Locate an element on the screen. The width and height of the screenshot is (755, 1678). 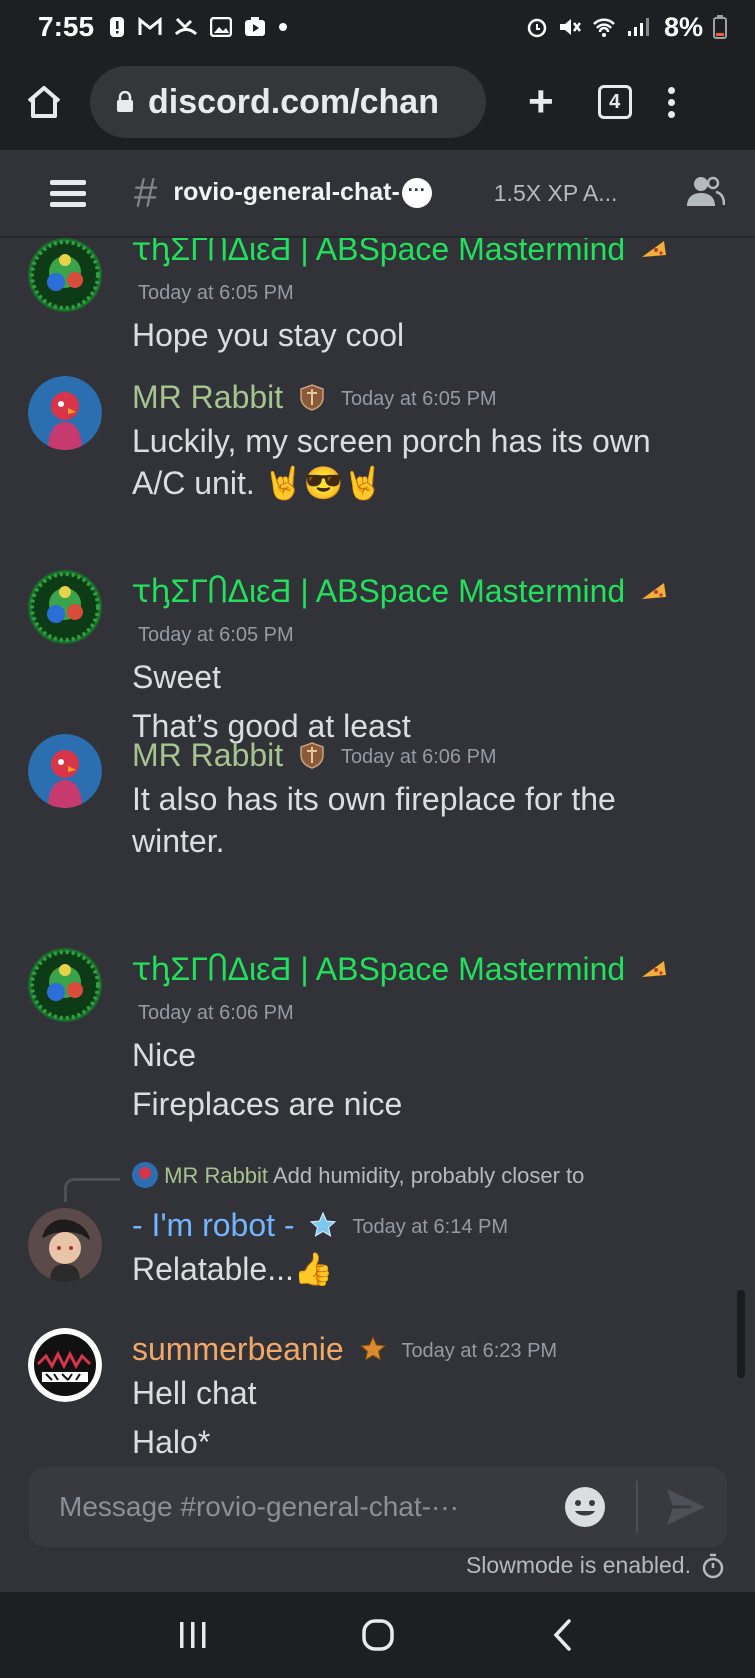
signal-icon is located at coordinates (638, 27).